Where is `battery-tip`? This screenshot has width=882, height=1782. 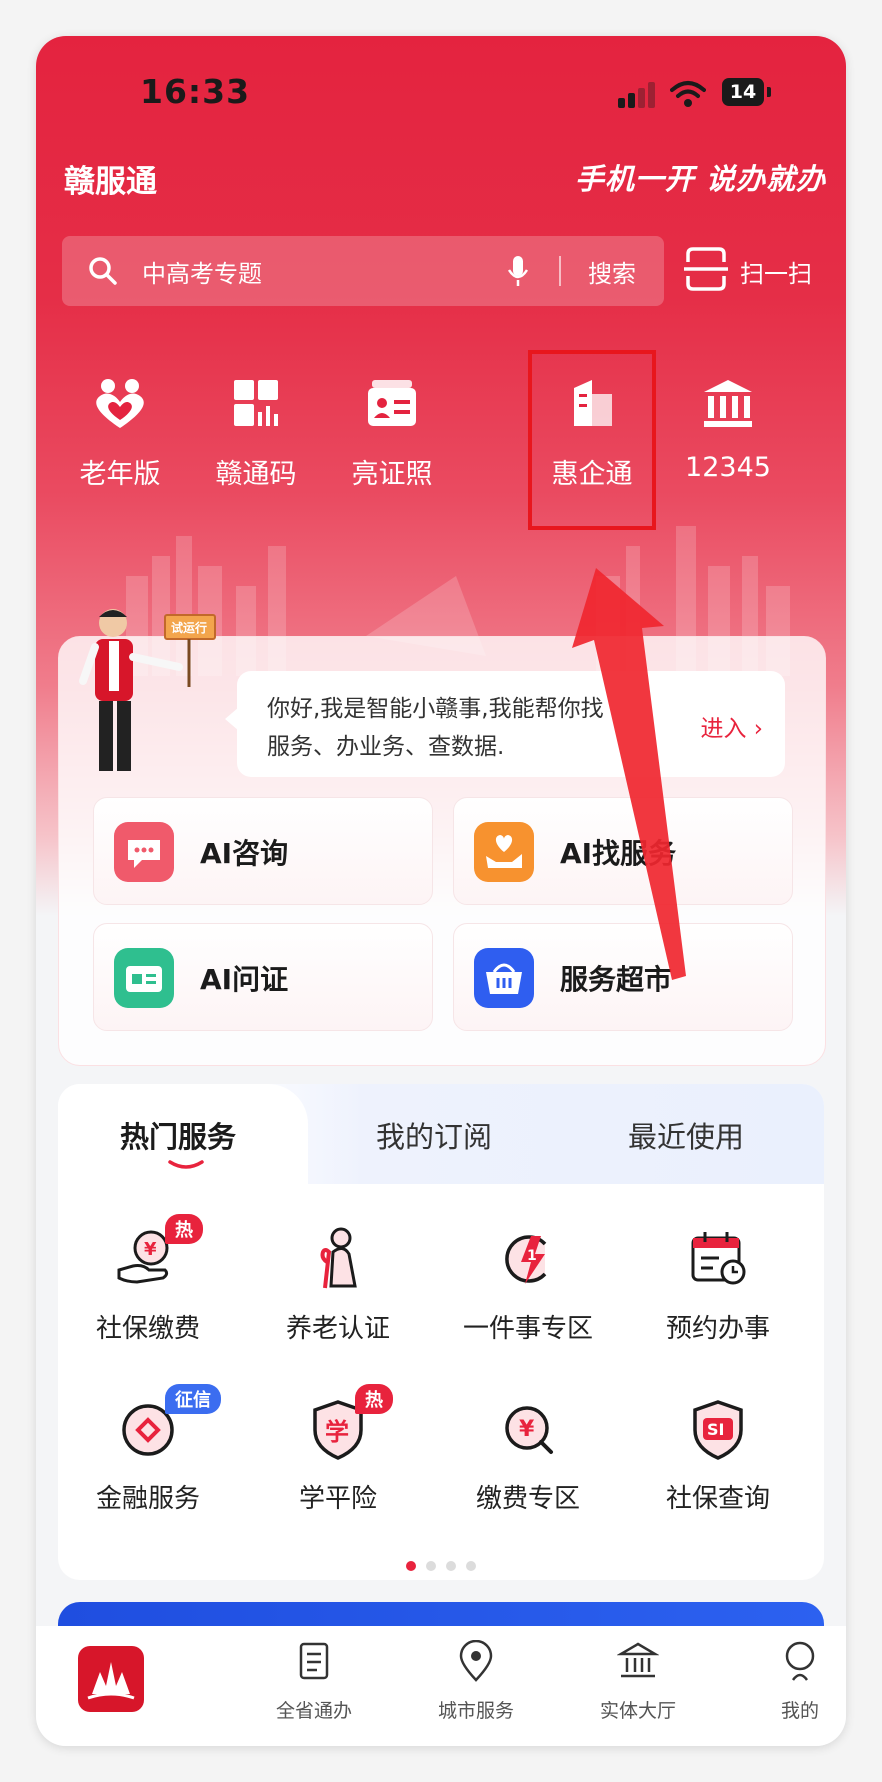 battery-tip is located at coordinates (769, 92).